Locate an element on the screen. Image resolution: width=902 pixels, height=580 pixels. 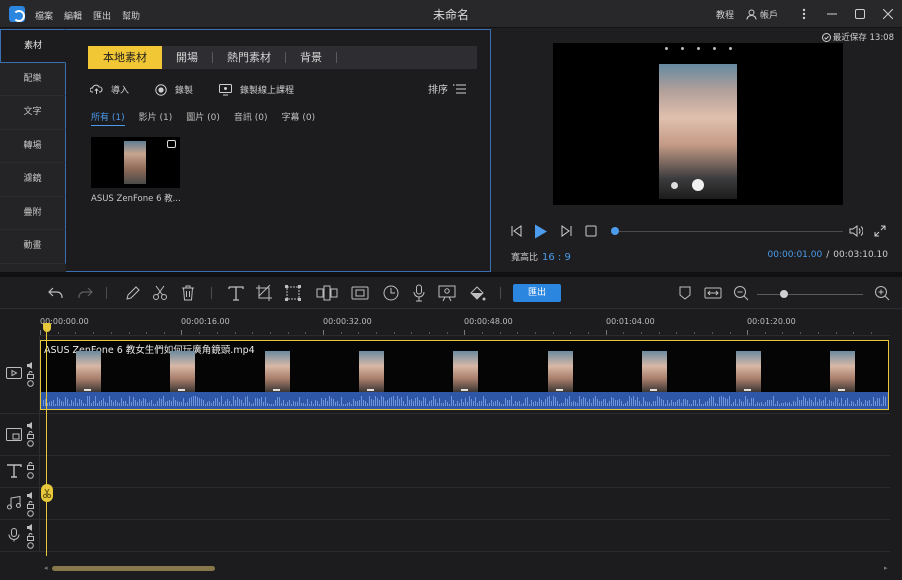
filter-subtitle: 字幕 (0) is located at coordinates (299, 118).